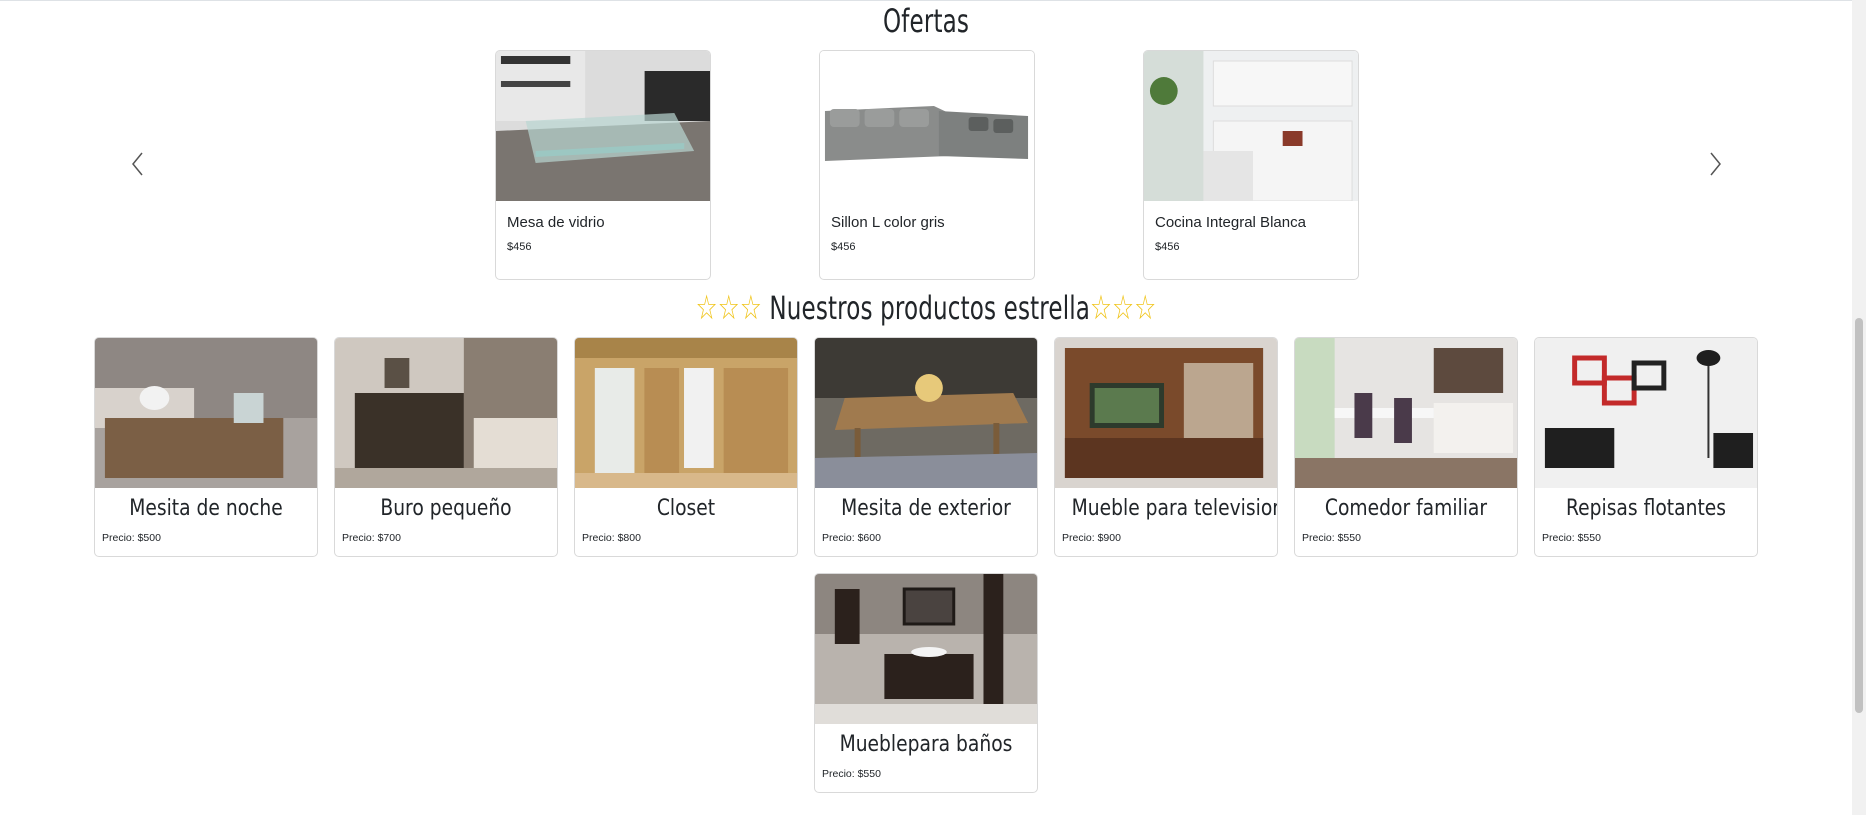 The image size is (1866, 815). What do you see at coordinates (926, 0) in the screenshot?
I see `top-divider` at bounding box center [926, 0].